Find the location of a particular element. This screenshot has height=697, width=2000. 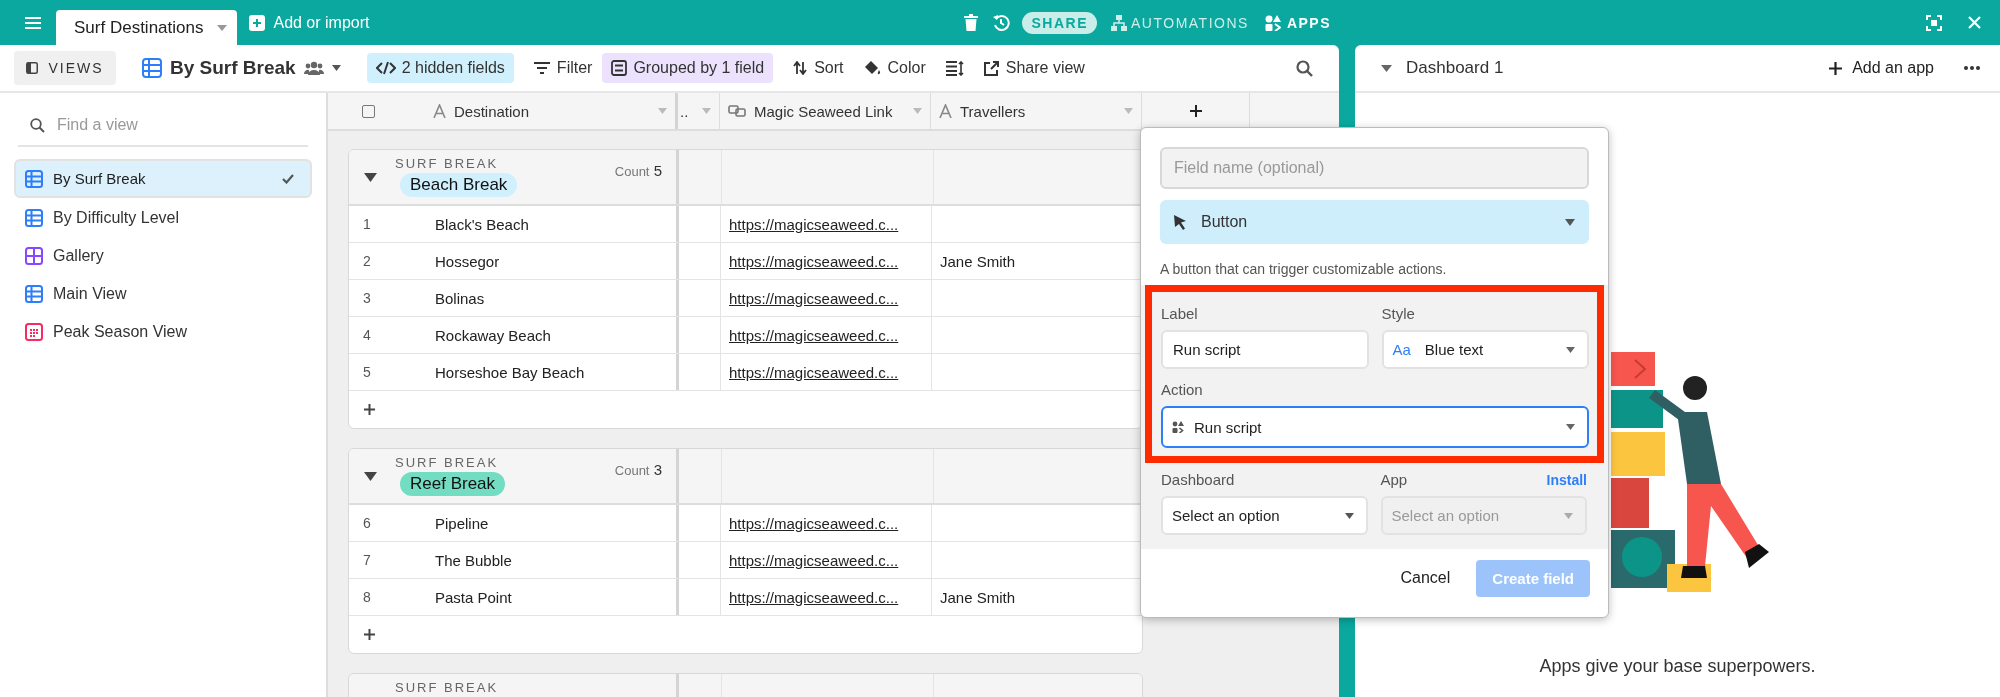

row-number: 4 is located at coordinates (367, 335).